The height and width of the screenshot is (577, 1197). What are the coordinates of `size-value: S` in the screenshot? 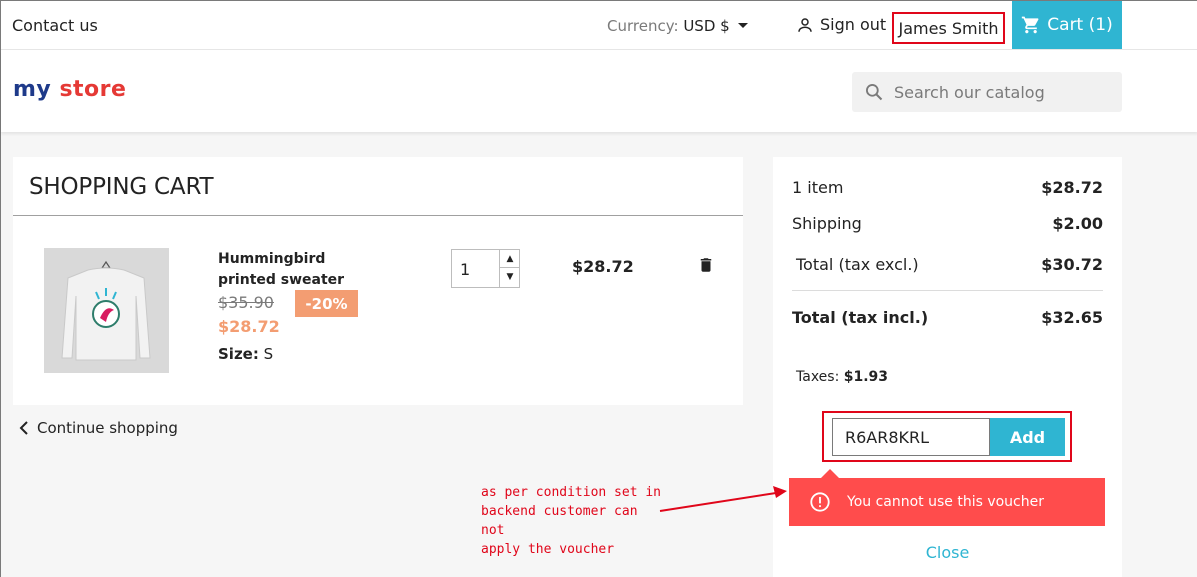 It's located at (268, 354).